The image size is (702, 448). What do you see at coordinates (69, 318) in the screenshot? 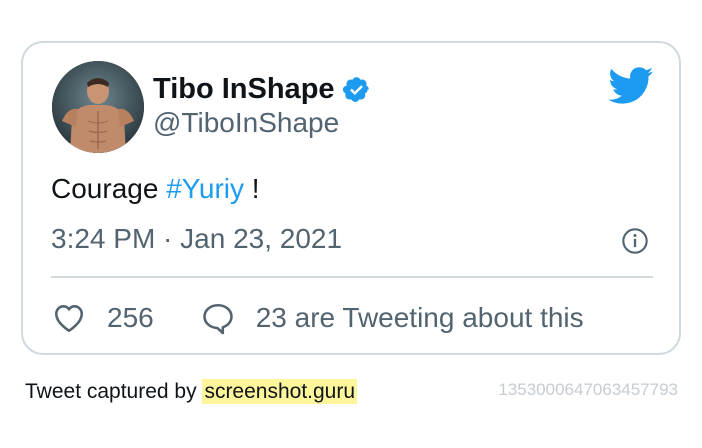
I see `heart-icon` at bounding box center [69, 318].